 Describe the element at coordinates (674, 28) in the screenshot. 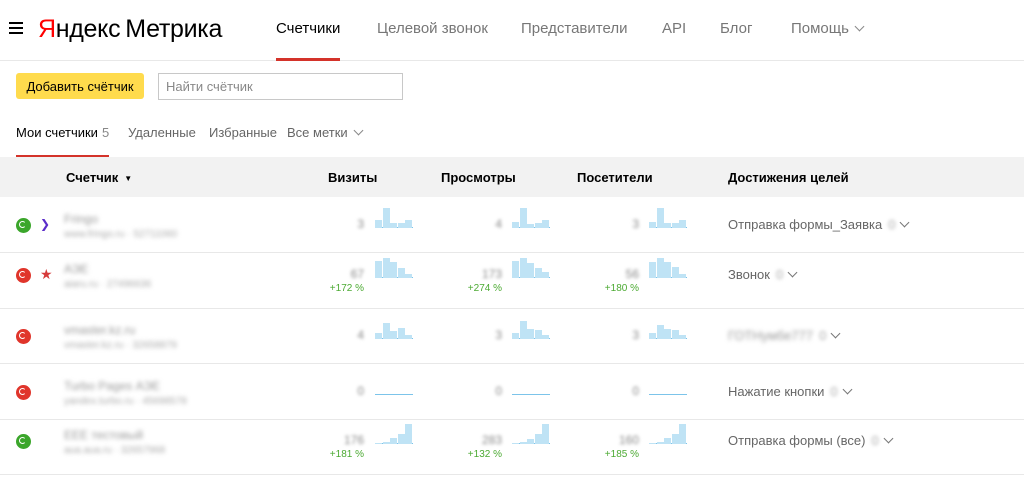

I see `nav-api: API` at that location.